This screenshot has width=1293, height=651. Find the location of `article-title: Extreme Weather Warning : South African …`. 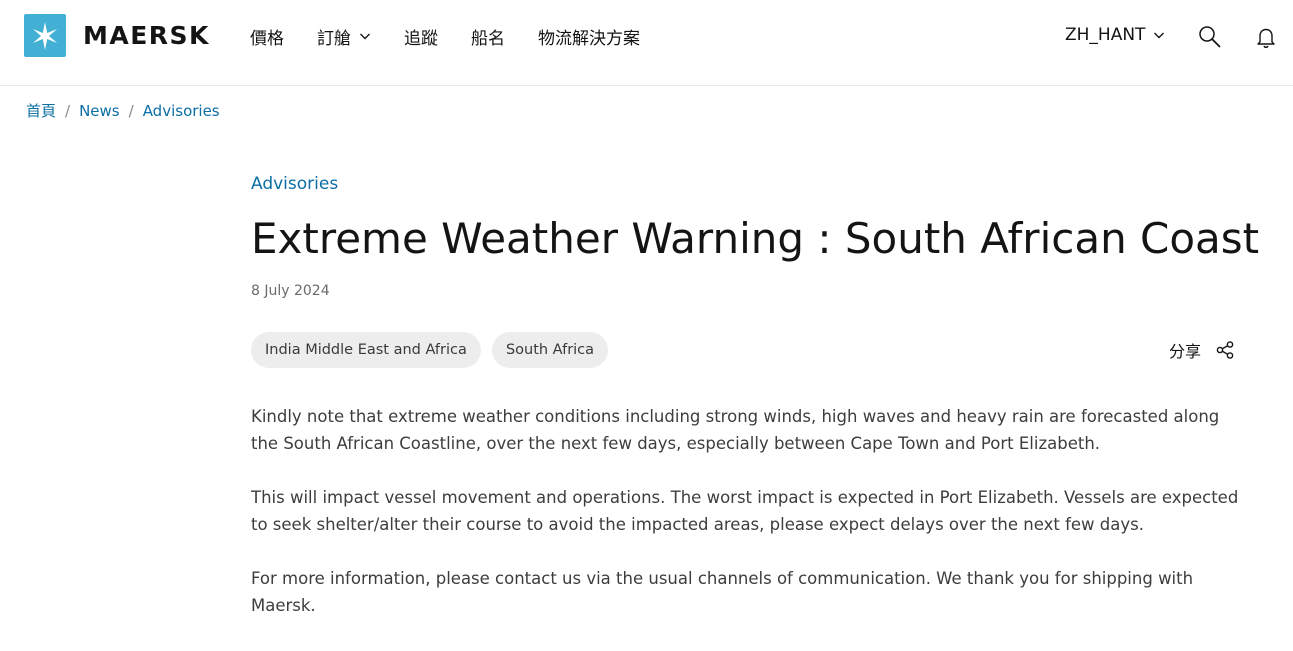

article-title: Extreme Weather Warning : South African … is located at coordinates (755, 238).